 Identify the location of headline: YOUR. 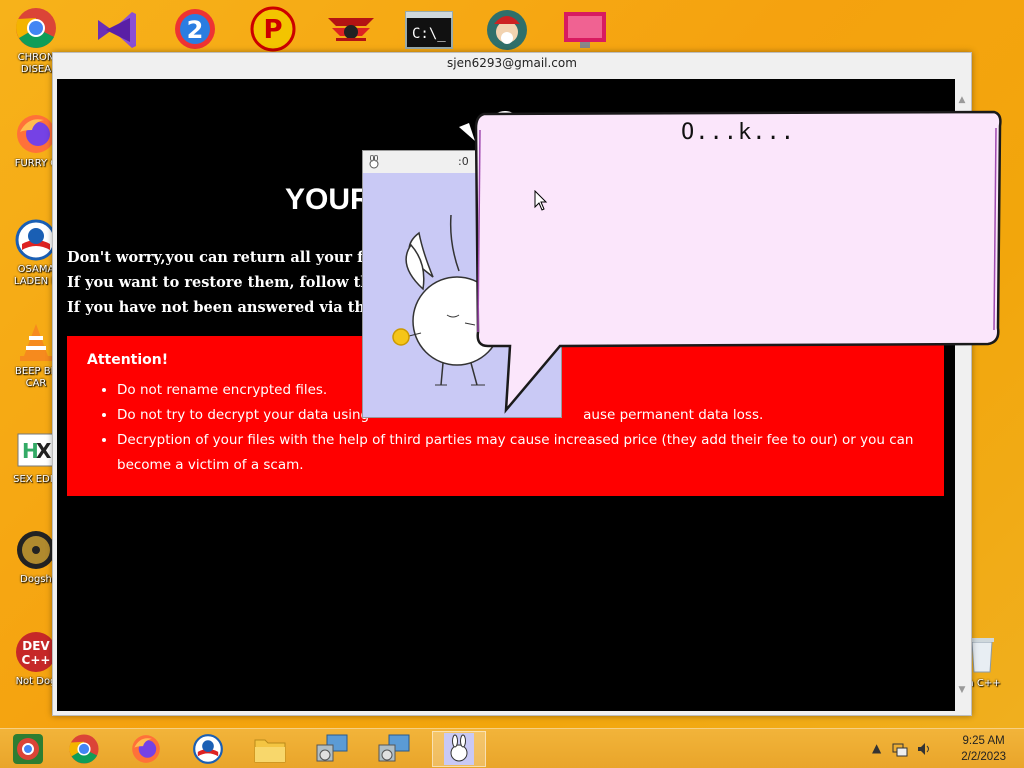
(328, 199).